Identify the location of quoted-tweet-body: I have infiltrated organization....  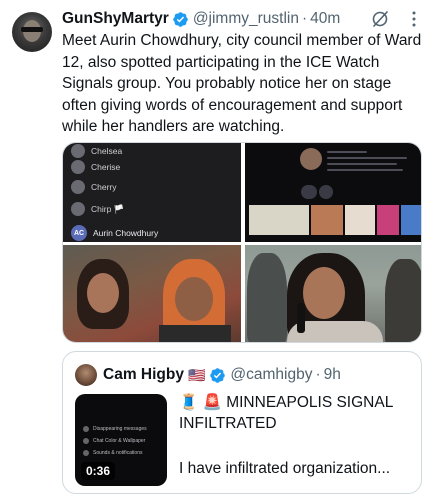
(285, 468).